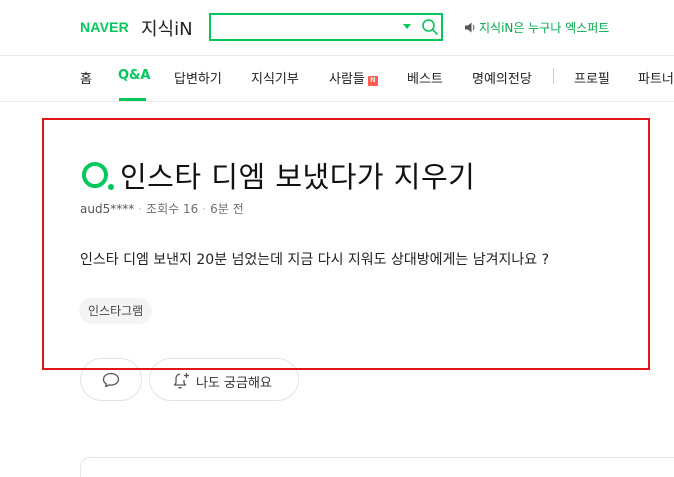 This screenshot has width=674, height=477. I want to click on nav-separator, so click(553, 76).